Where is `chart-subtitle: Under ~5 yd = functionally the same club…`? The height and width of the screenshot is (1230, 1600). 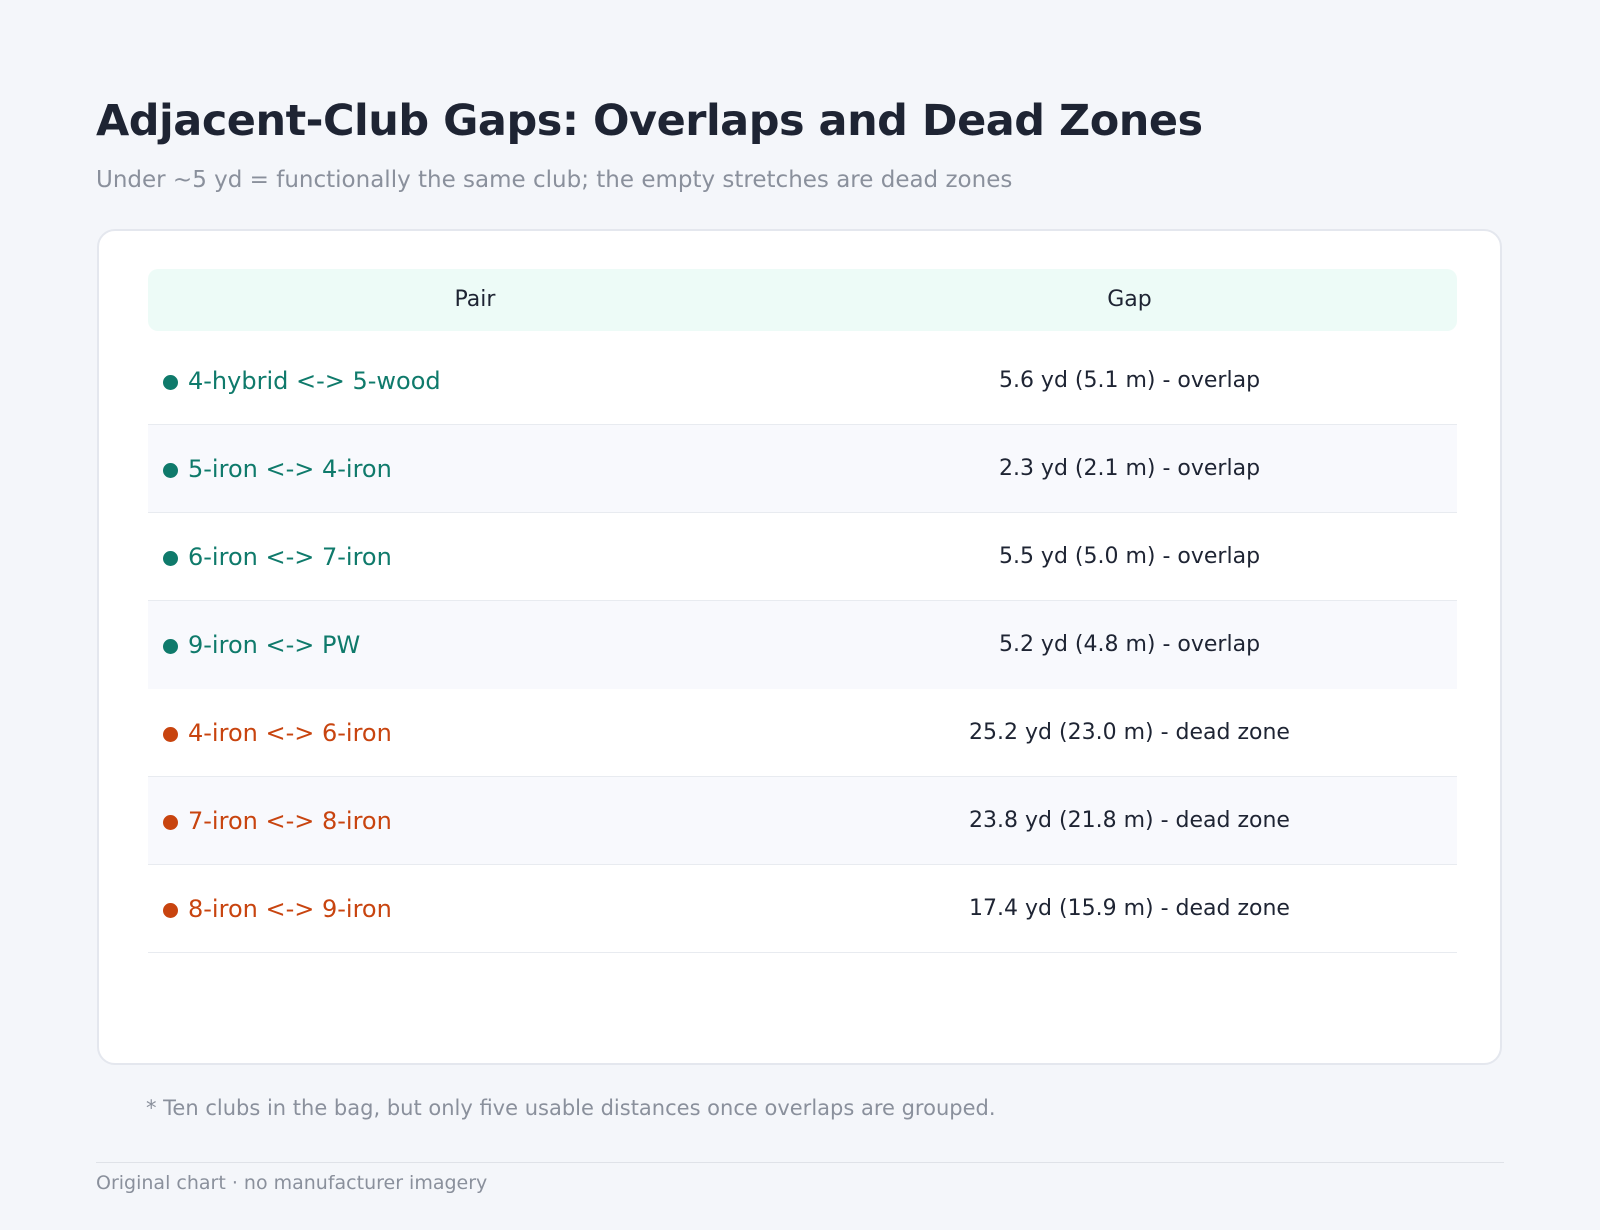 chart-subtitle: Under ~5 yd = functionally the same club… is located at coordinates (554, 180).